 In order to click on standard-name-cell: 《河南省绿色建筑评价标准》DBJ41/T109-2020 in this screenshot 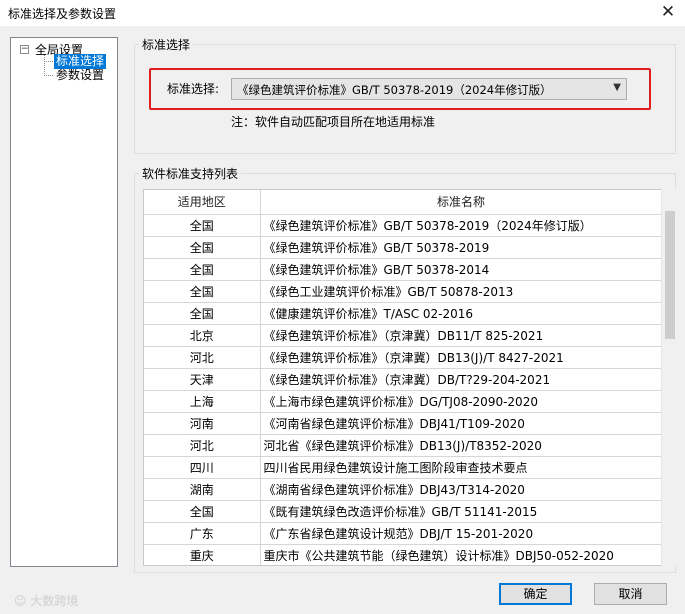, I will do `click(461, 423)`.